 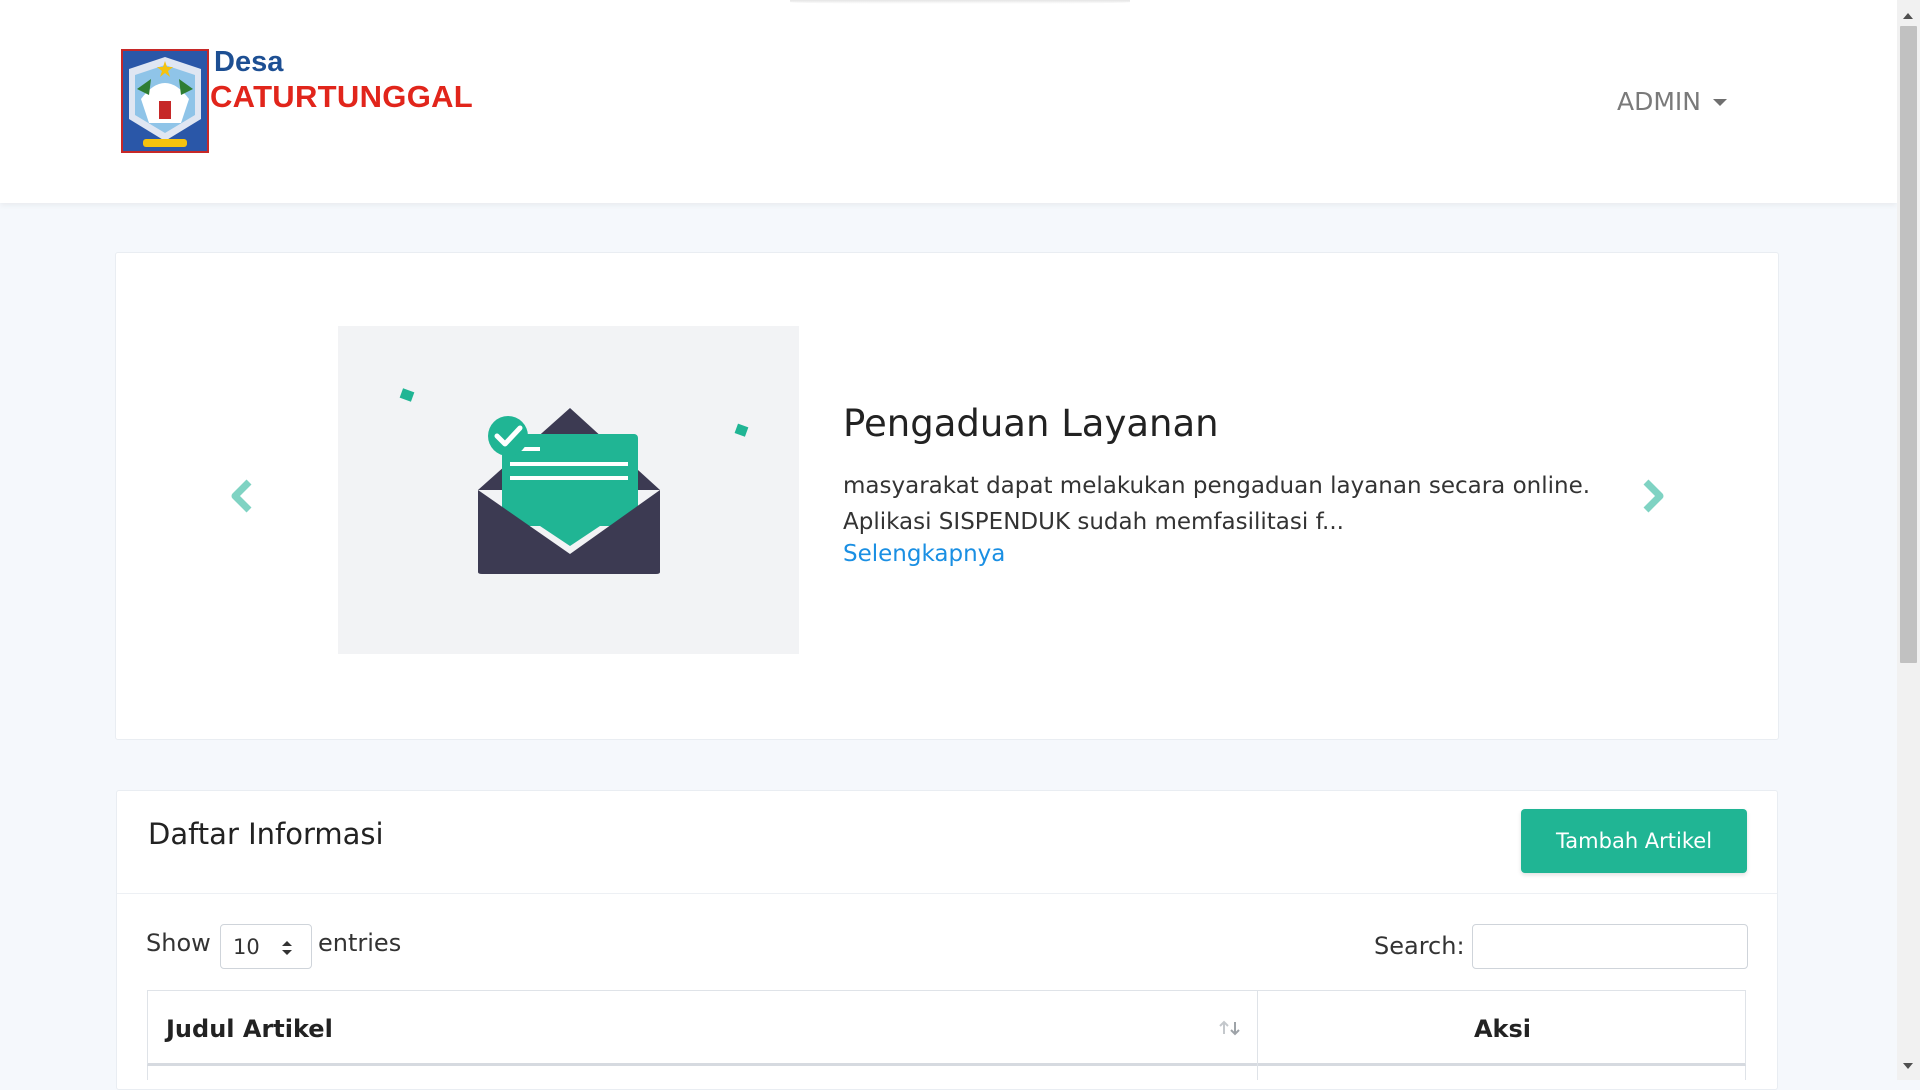 I want to click on logo-text-desa: Desa, so click(x=249, y=62).